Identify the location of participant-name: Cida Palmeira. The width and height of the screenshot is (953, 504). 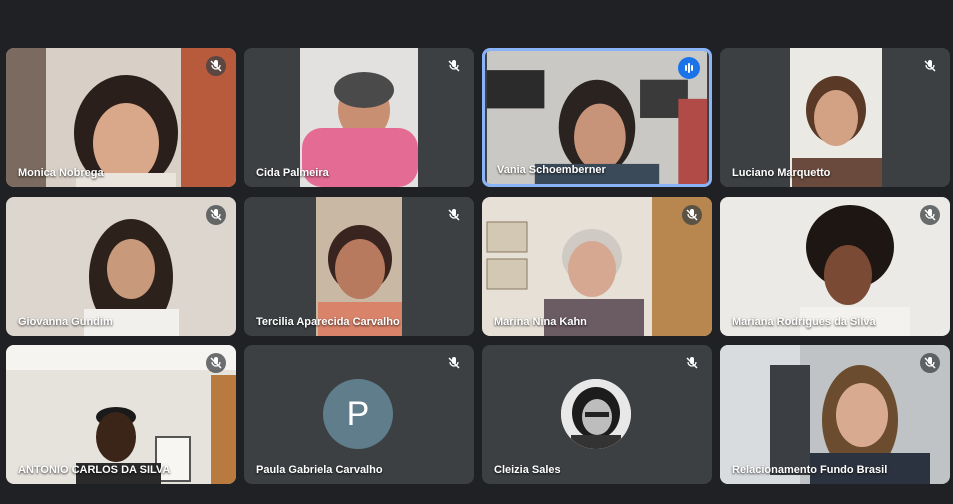
(292, 173).